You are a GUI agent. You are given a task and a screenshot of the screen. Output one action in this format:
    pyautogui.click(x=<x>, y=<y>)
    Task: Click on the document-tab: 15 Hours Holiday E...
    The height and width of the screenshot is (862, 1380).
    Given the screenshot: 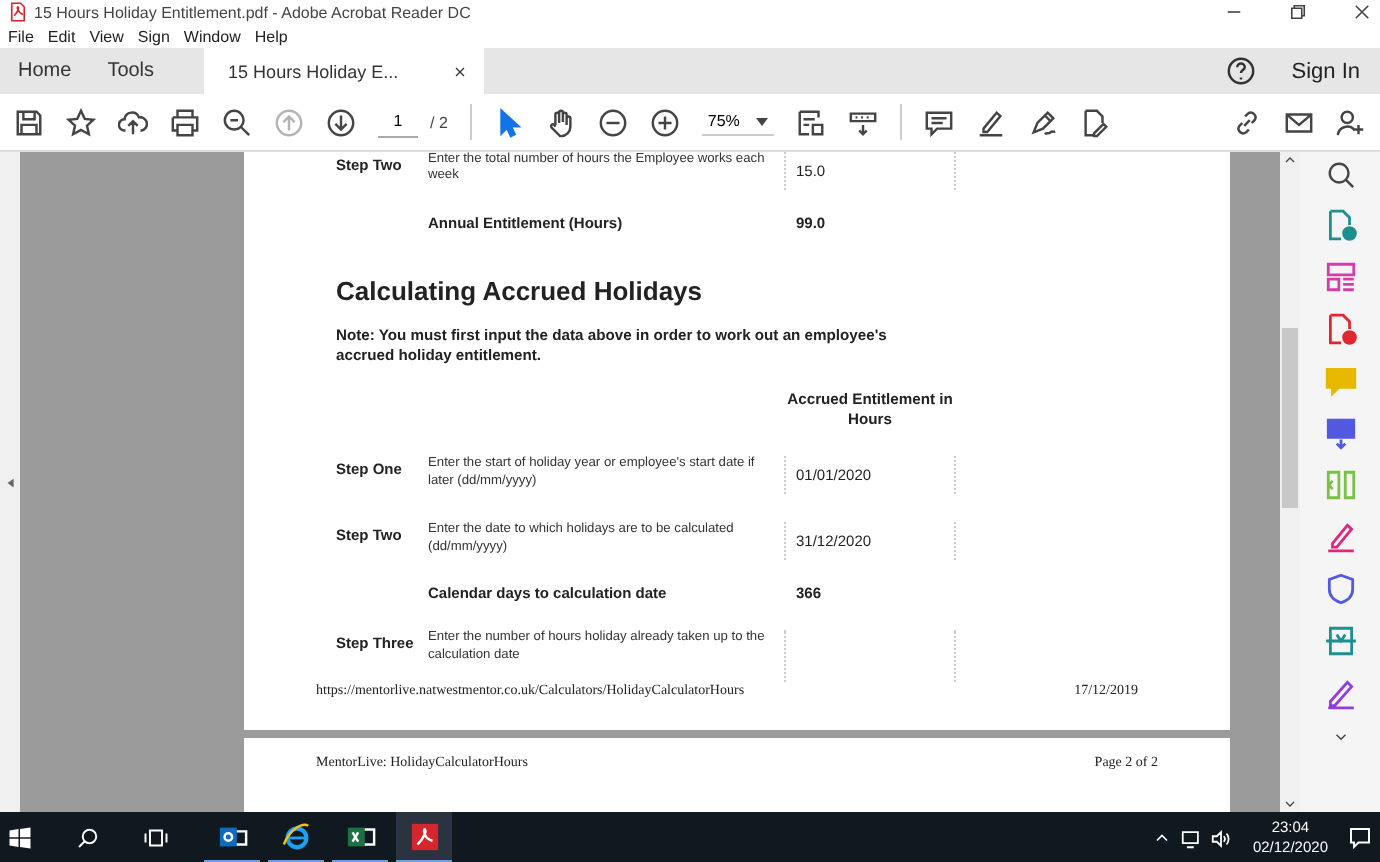 What is the action you would take?
    pyautogui.click(x=344, y=71)
    